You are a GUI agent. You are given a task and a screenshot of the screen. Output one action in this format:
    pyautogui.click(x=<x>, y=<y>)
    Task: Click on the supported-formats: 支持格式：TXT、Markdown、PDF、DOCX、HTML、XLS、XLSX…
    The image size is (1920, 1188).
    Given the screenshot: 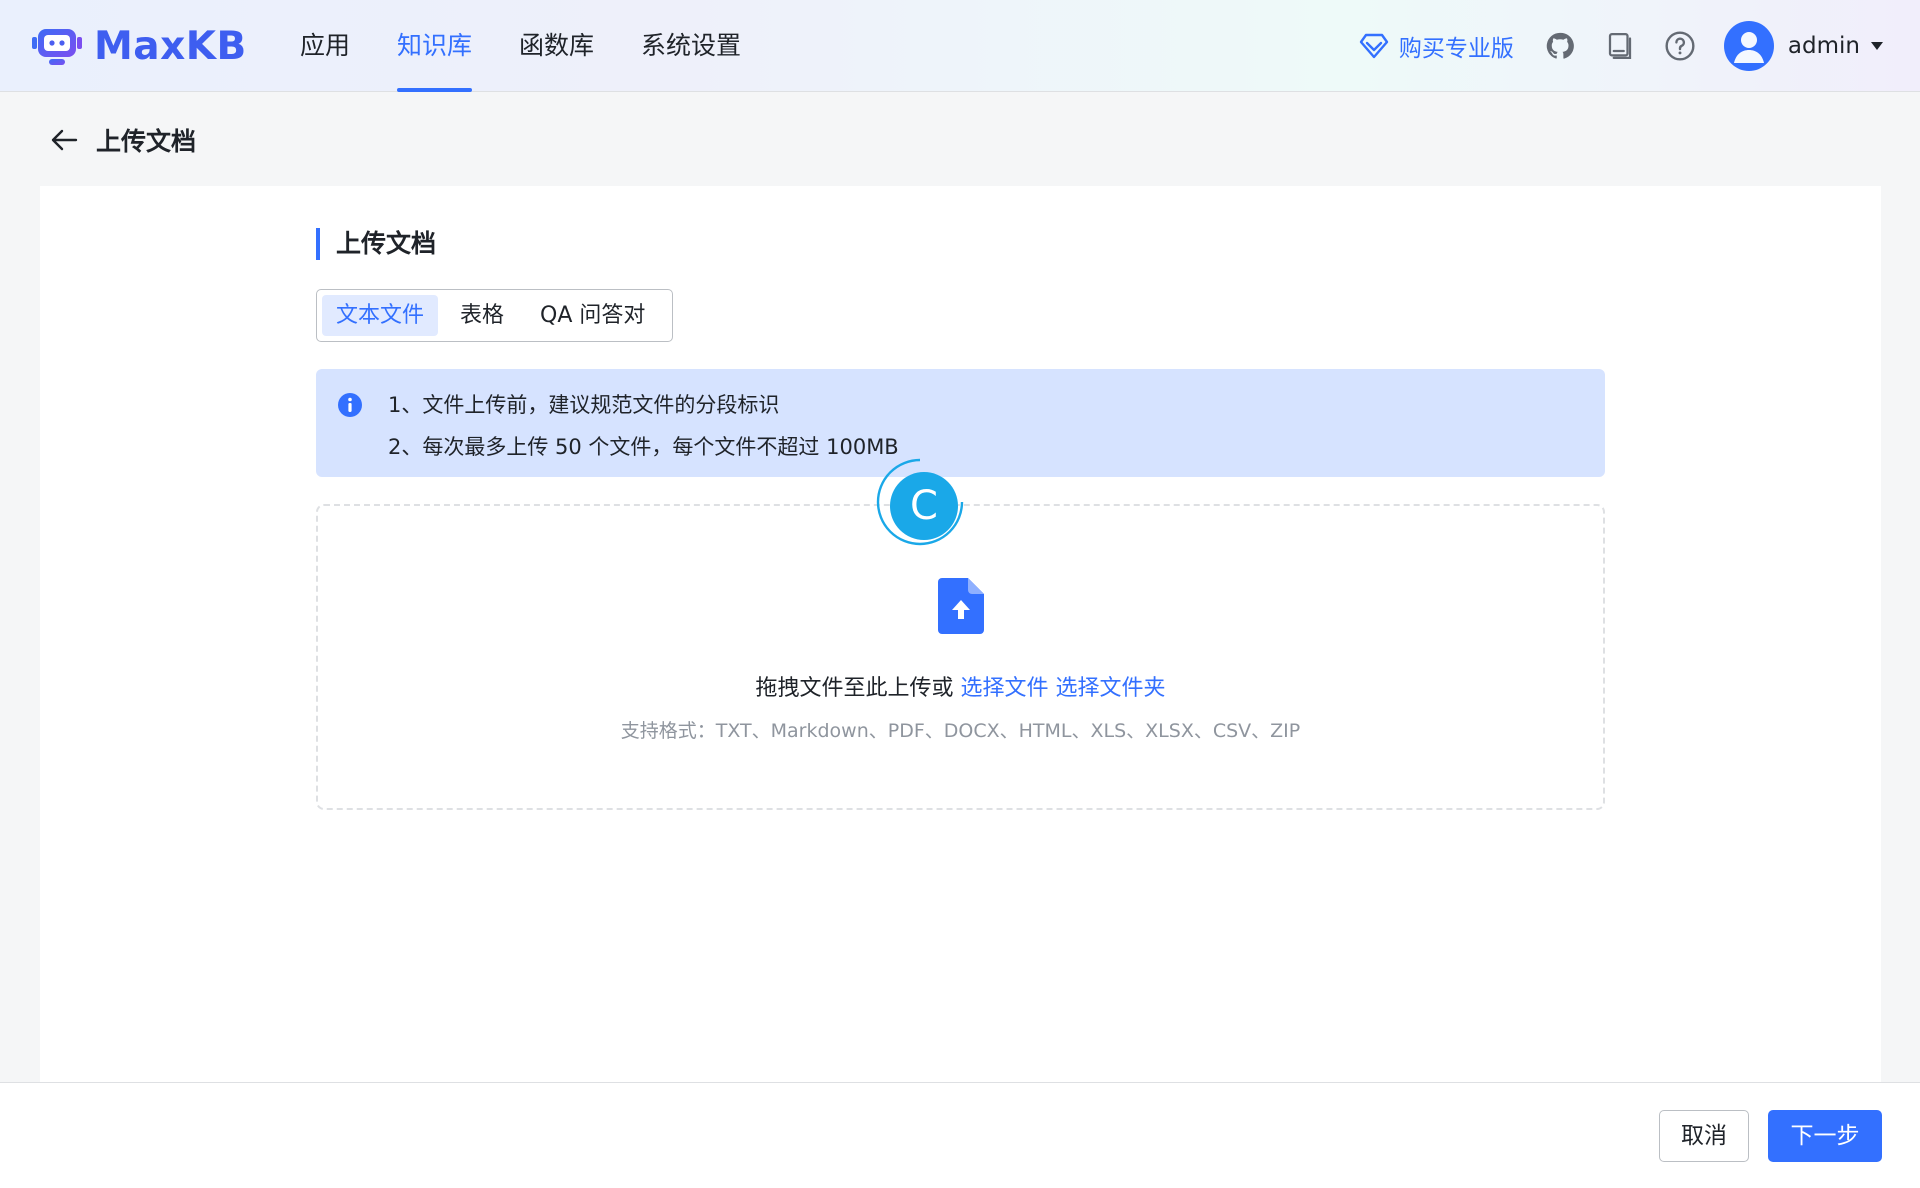 What is the action you would take?
    pyautogui.click(x=960, y=731)
    